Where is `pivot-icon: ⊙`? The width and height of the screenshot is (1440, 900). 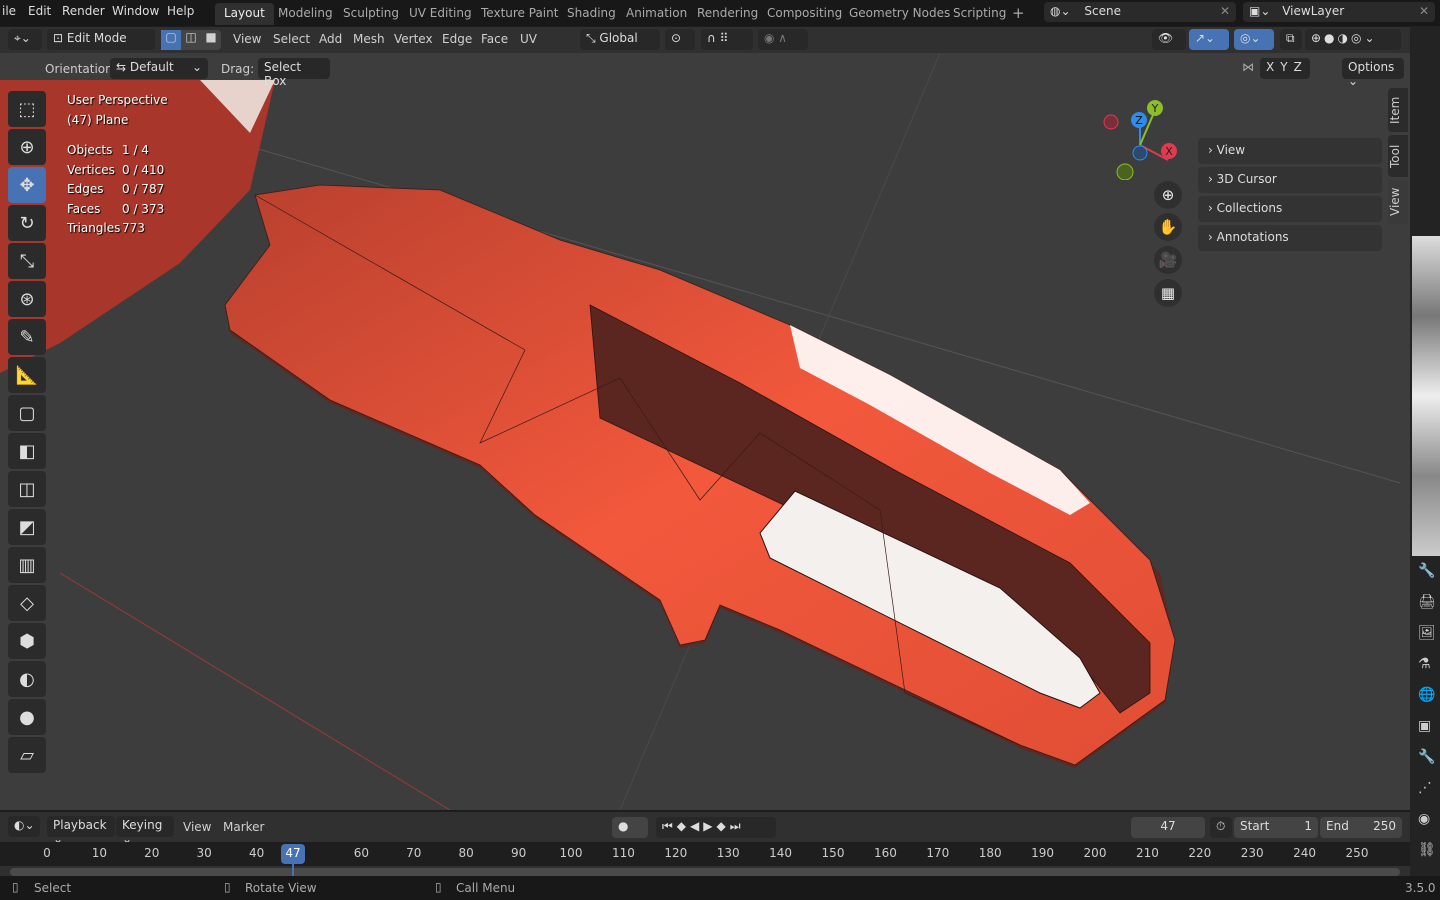
pivot-icon: ⊙ is located at coordinates (680, 39).